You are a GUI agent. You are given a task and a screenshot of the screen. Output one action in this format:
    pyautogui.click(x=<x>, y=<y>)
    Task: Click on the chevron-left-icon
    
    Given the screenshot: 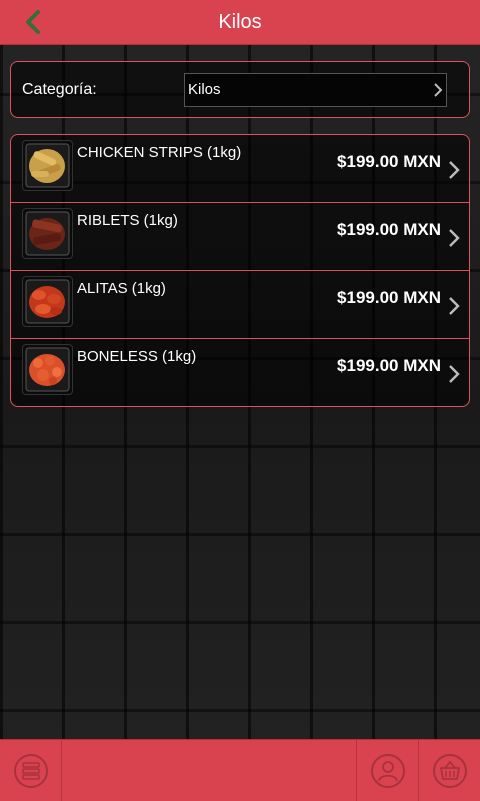 What is the action you would take?
    pyautogui.click(x=33, y=22)
    